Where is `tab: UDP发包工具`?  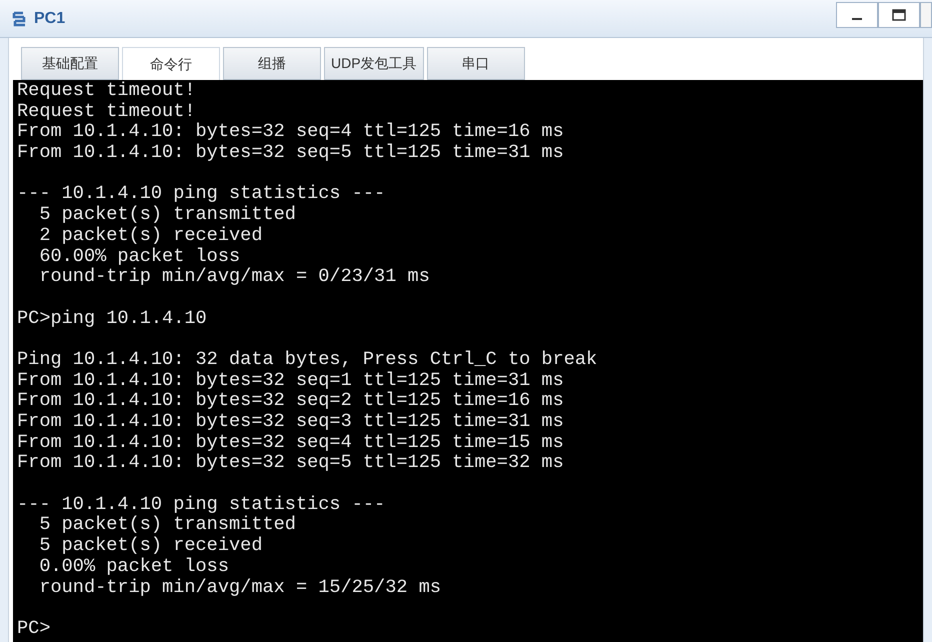
tab: UDP发包工具 is located at coordinates (374, 63).